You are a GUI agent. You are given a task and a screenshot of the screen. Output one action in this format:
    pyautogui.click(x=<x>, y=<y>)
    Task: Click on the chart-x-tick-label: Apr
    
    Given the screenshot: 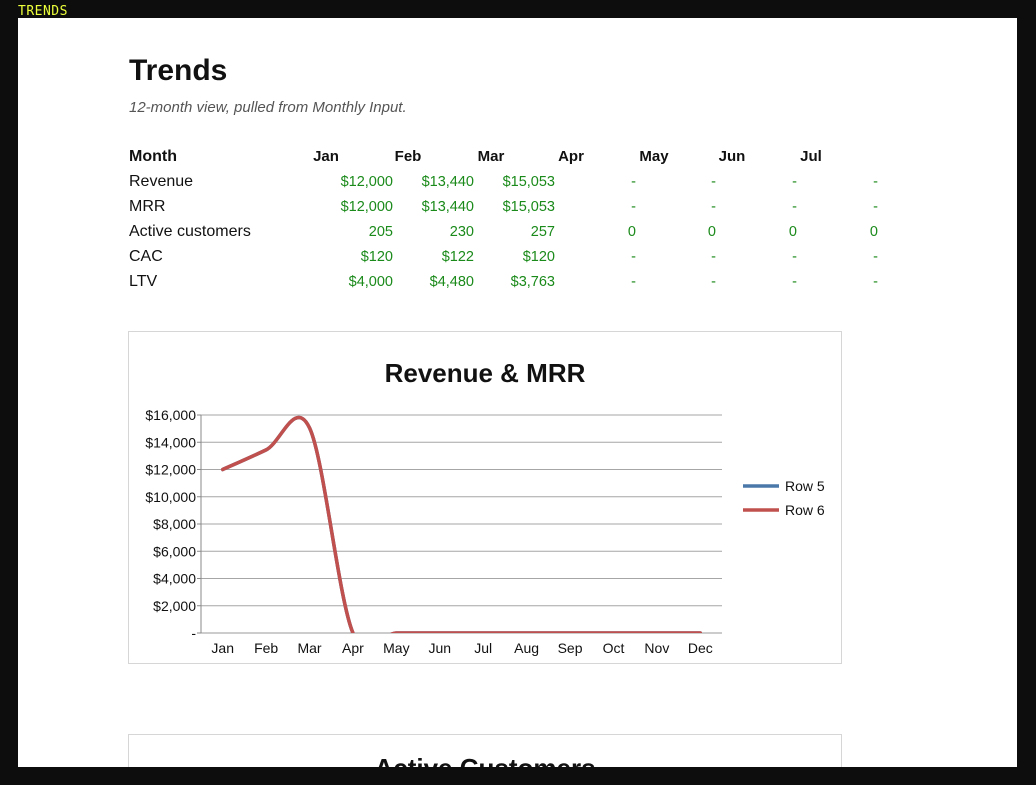 What is the action you would take?
    pyautogui.click(x=353, y=648)
    